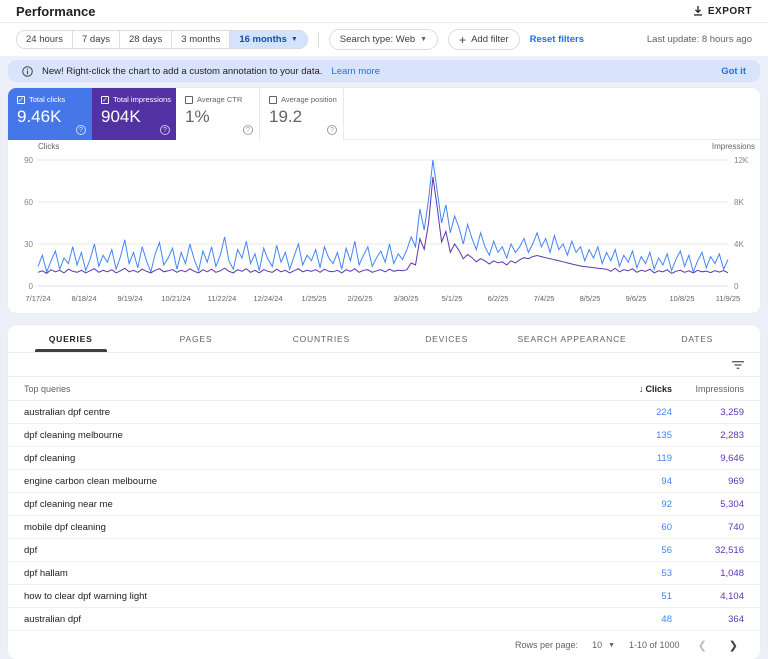 The height and width of the screenshot is (659, 768). I want to click on date-range-3-months: 3 months, so click(201, 39).